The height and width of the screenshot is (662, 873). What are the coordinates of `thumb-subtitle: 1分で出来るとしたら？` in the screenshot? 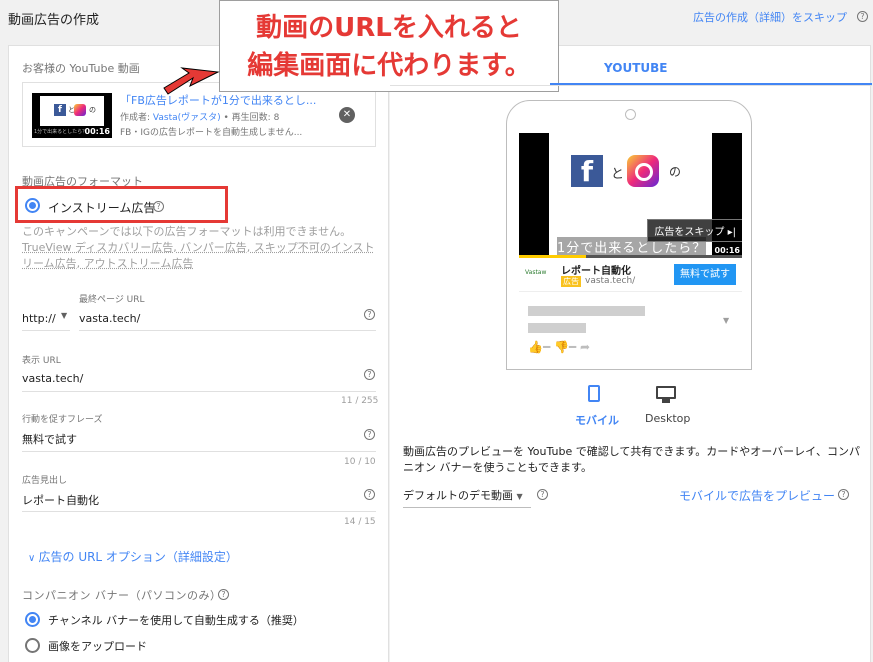 It's located at (61, 132).